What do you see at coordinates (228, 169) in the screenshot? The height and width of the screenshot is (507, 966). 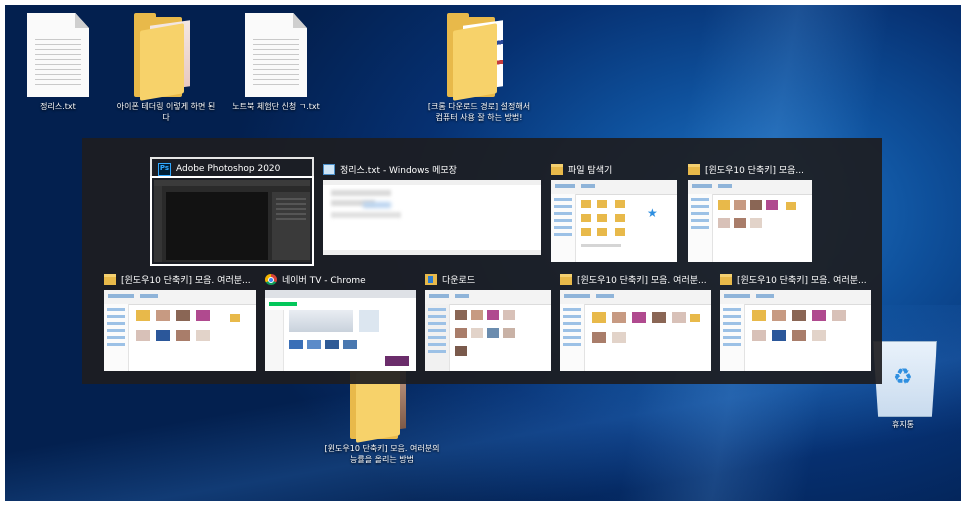 I see `window-title: Adobe Photoshop 2020` at bounding box center [228, 169].